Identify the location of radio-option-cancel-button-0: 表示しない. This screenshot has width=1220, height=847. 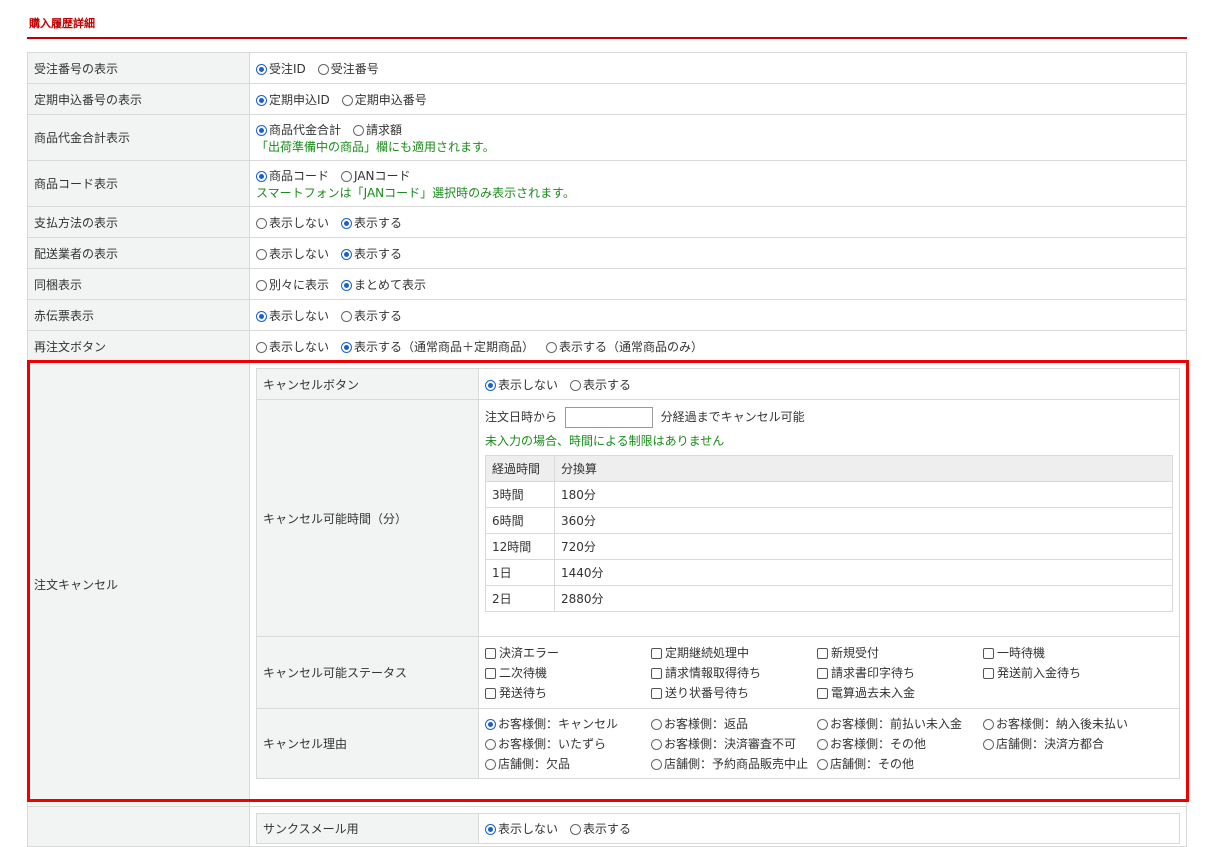
(521, 384).